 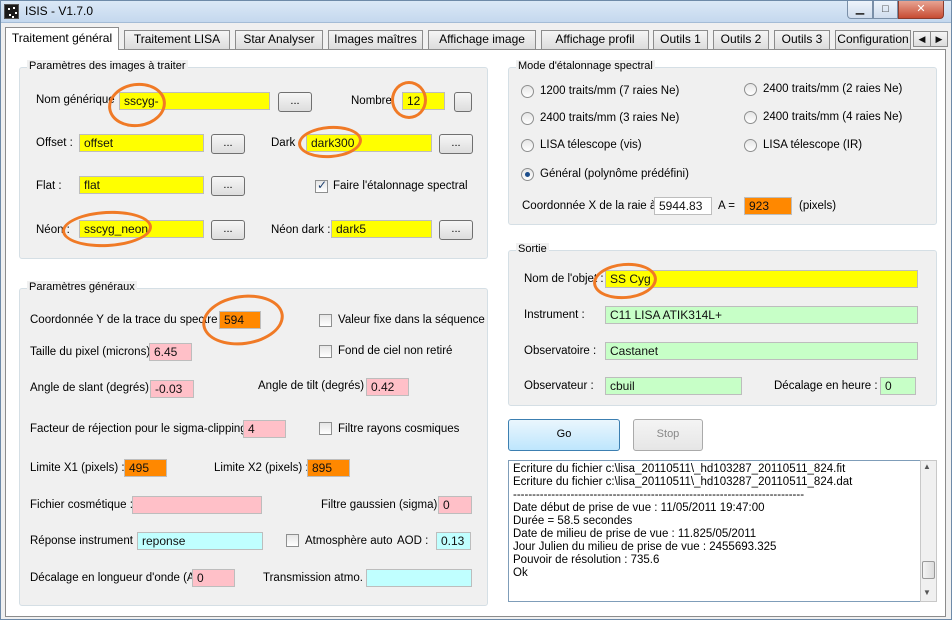 I want to click on neon-label: Néon :, so click(x=53, y=230).